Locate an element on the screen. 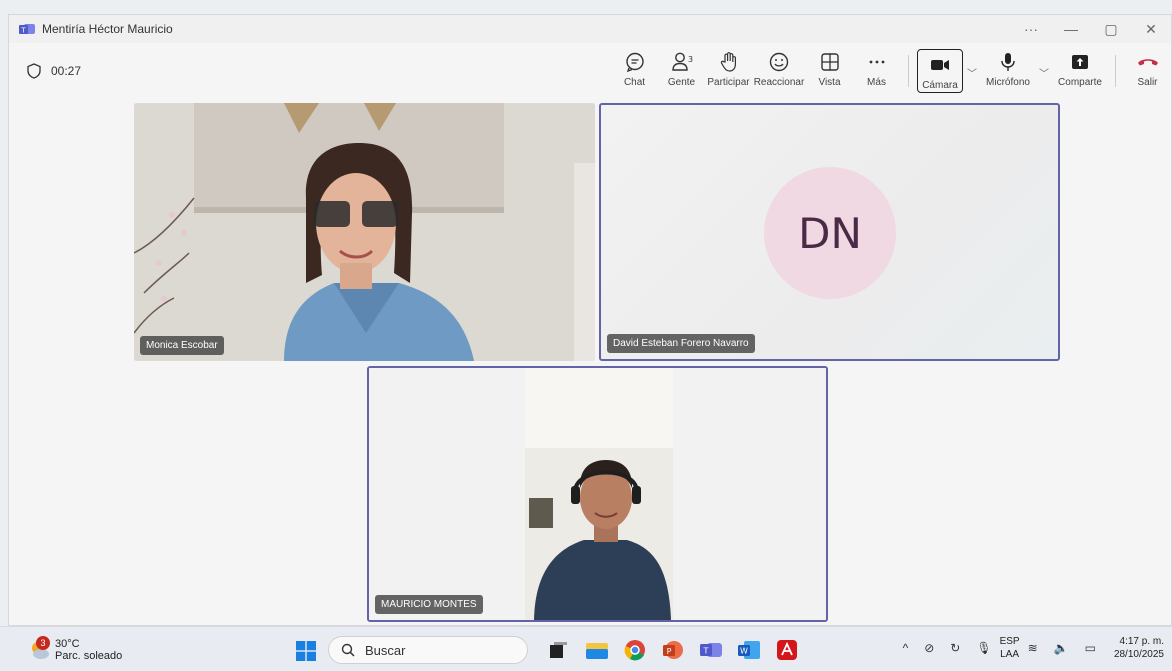 Image resolution: width=1172 pixels, height=671 pixels. more-options-icon: ··· is located at coordinates (1031, 29).